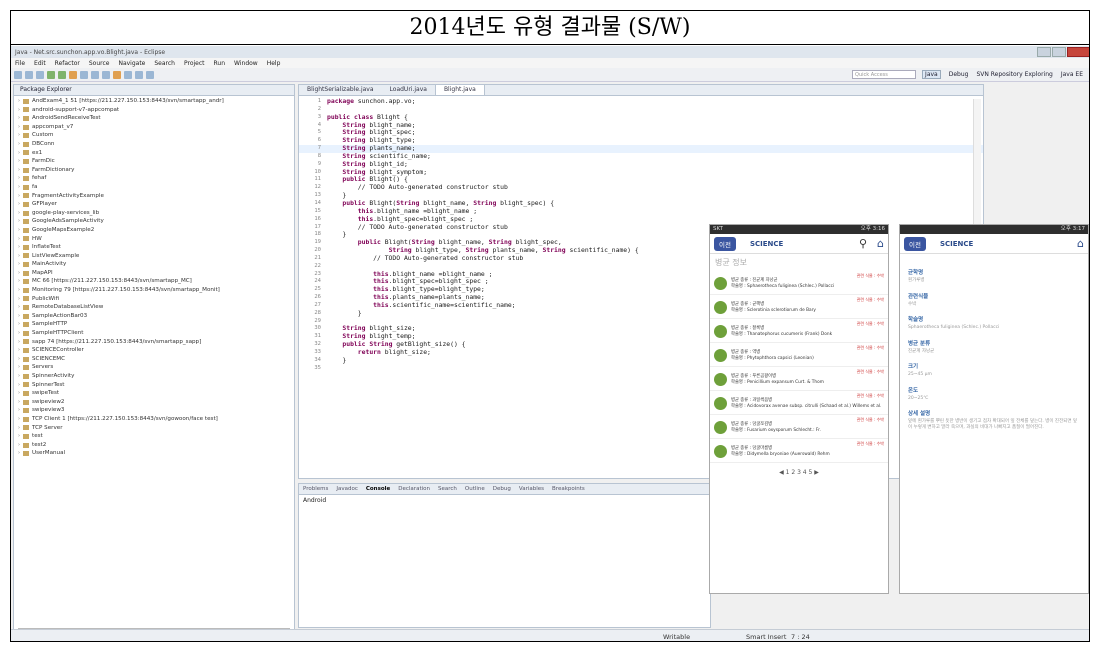 The image size is (1099, 649). Describe the element at coordinates (156, 256) in the screenshot. I see `tree-item: › ListViewExample` at that location.